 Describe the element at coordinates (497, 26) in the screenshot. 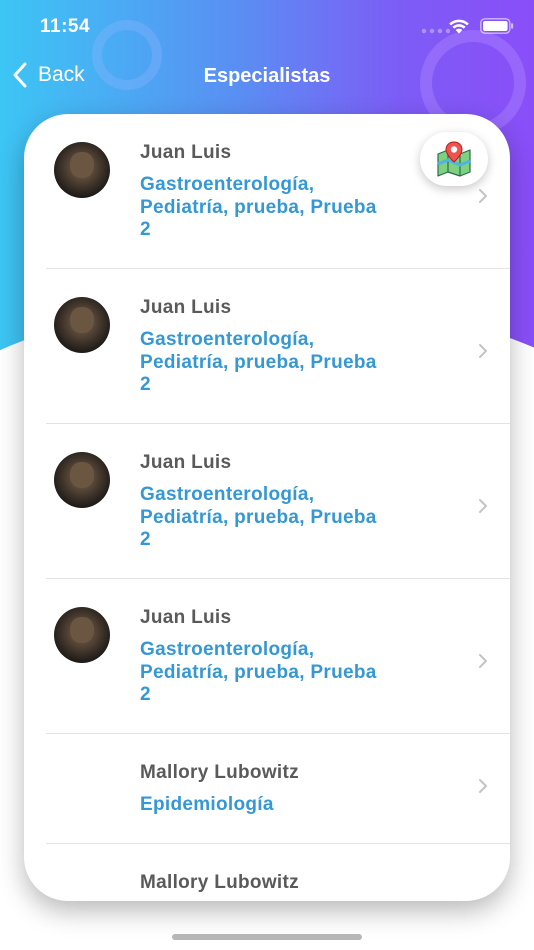

I see `battery-icon` at that location.